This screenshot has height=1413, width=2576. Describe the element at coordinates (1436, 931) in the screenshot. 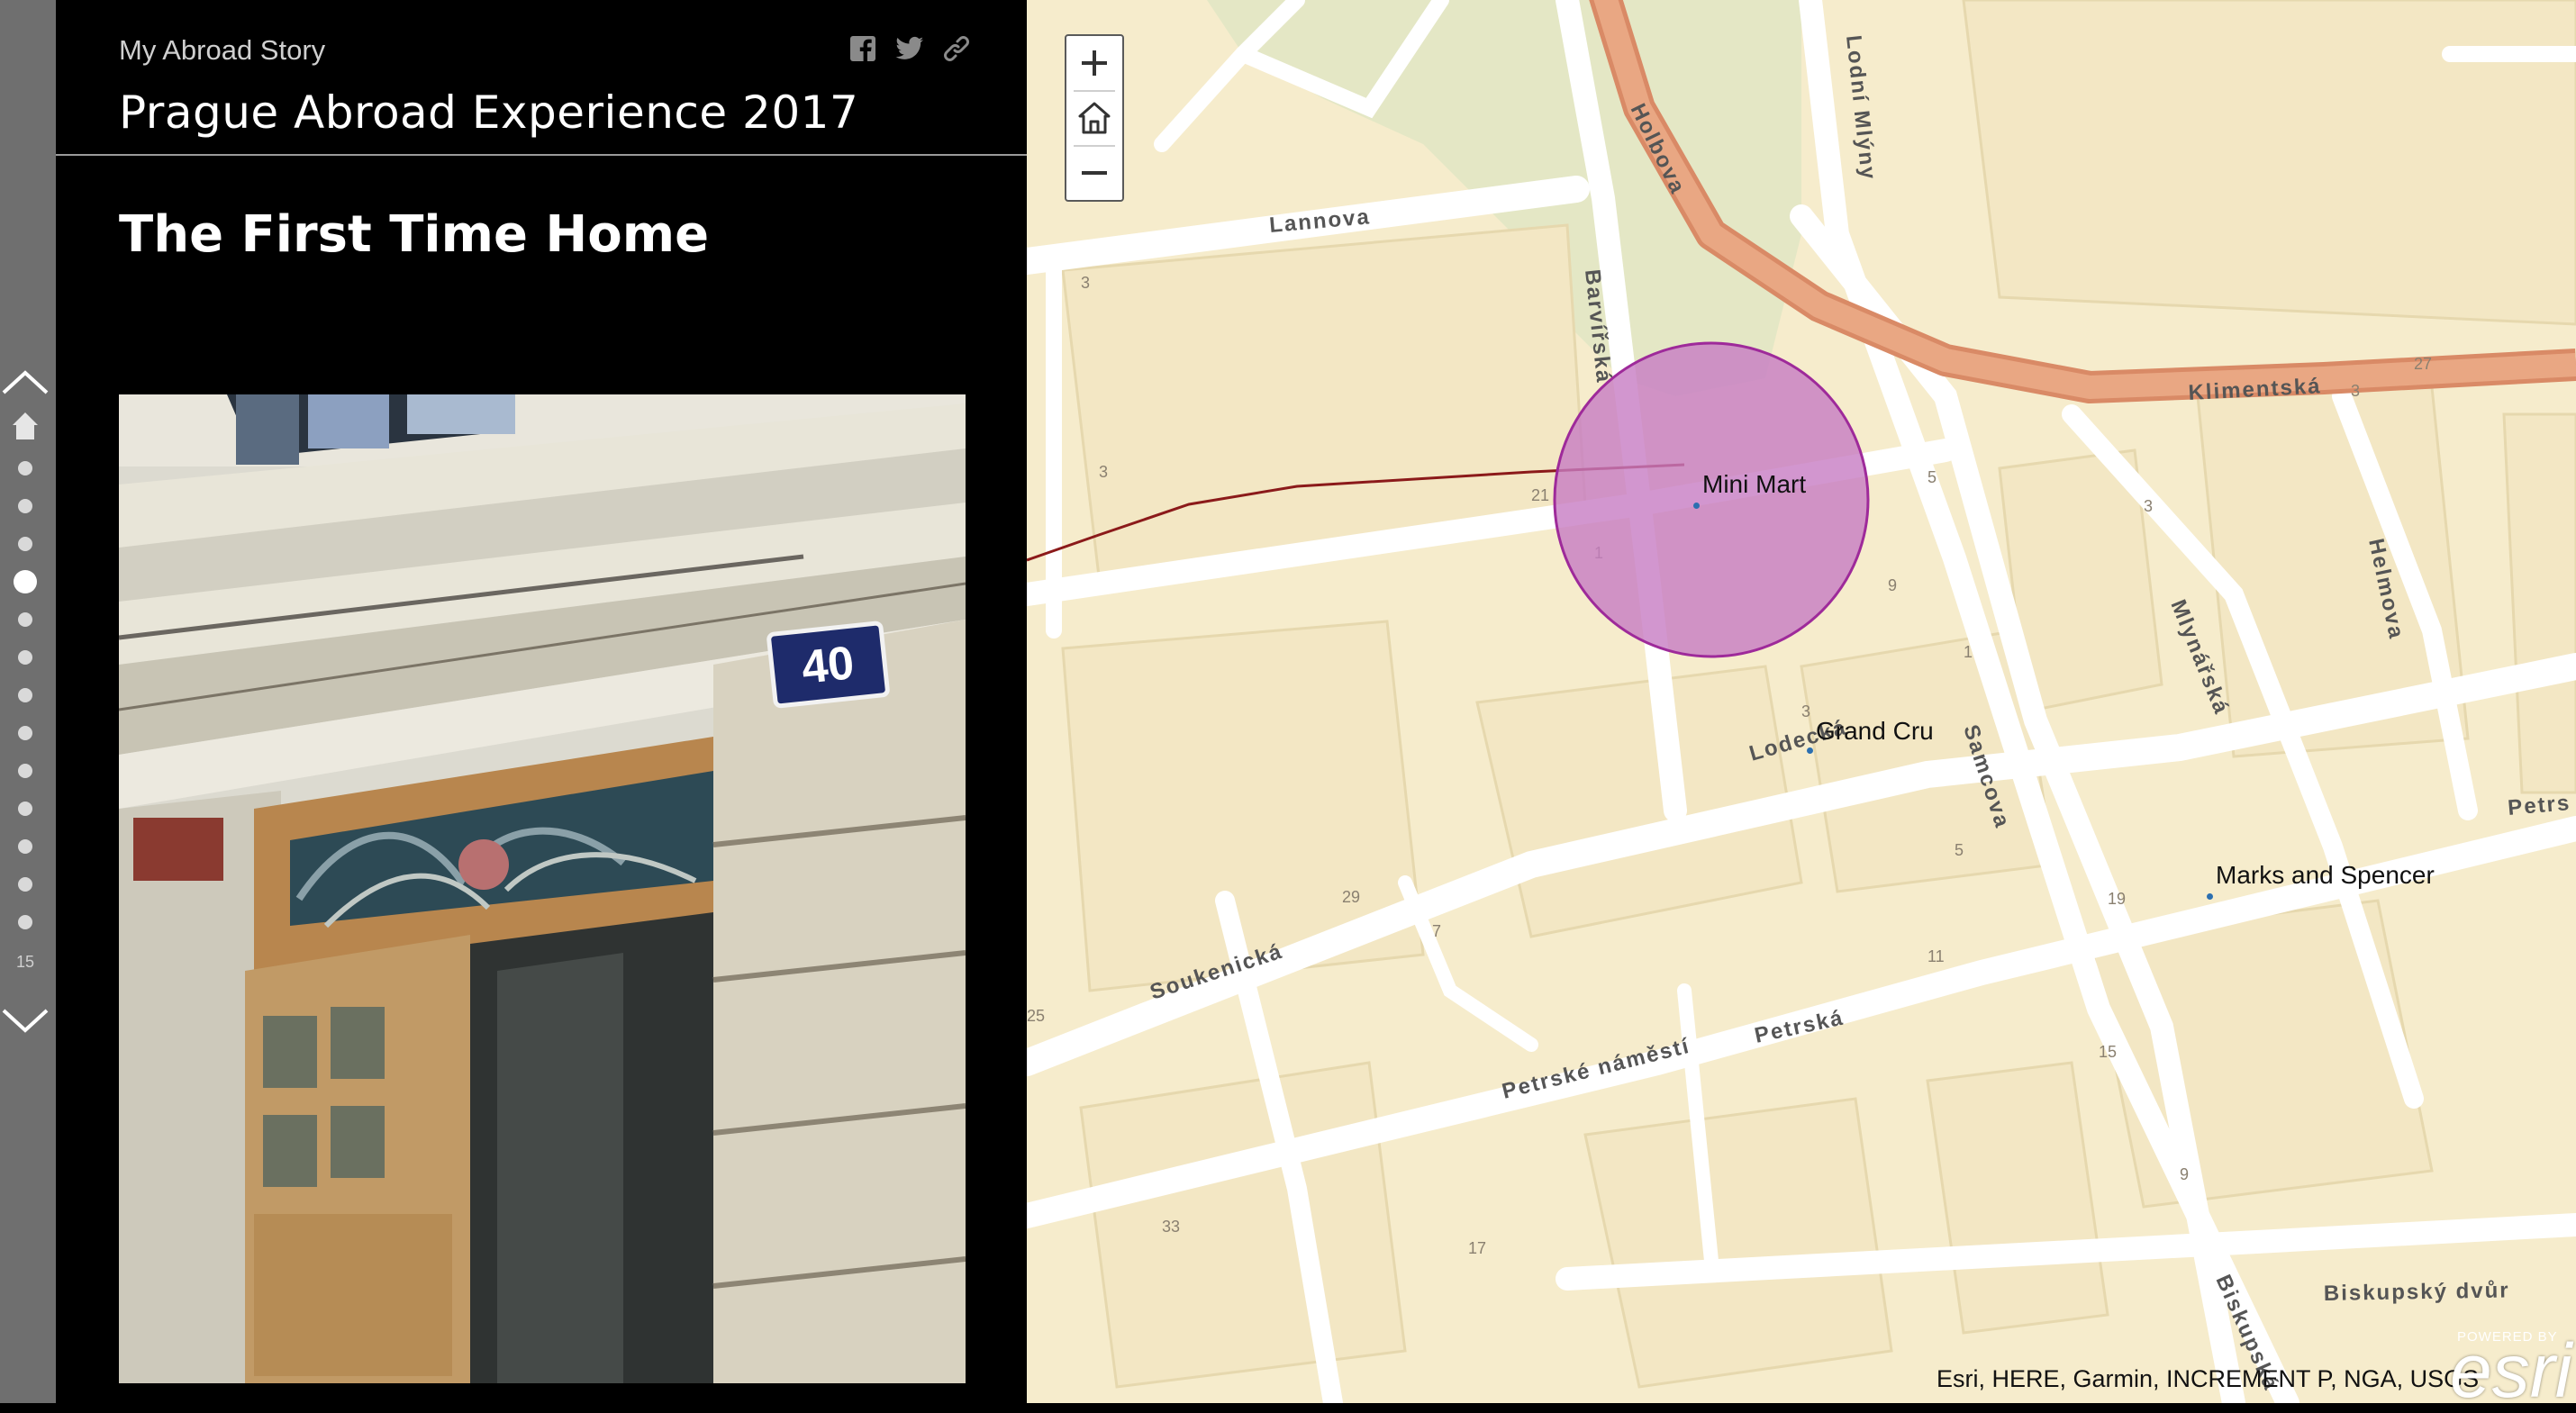

I see `house-number: 7` at that location.